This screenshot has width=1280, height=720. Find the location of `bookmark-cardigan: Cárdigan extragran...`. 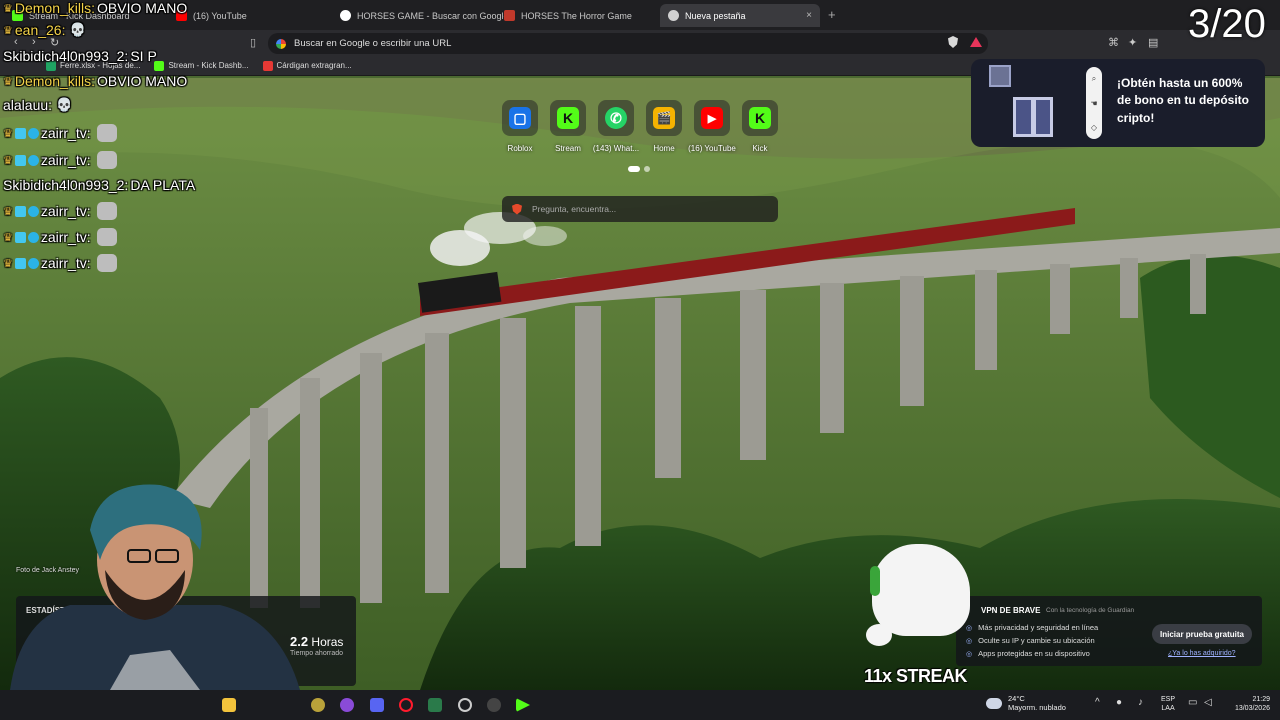

bookmark-cardigan: Cárdigan extragran... is located at coordinates (307, 65).